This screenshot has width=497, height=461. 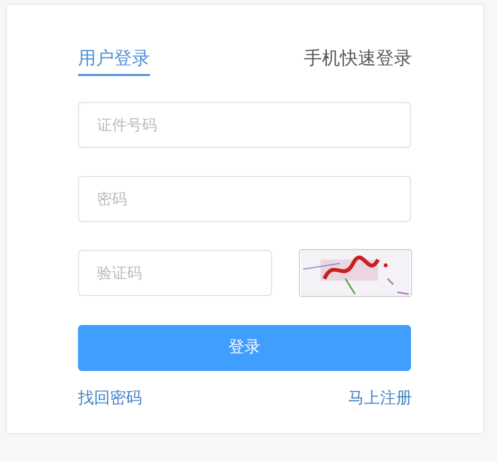 What do you see at coordinates (244, 348) in the screenshot?
I see `login-button: 登录` at bounding box center [244, 348].